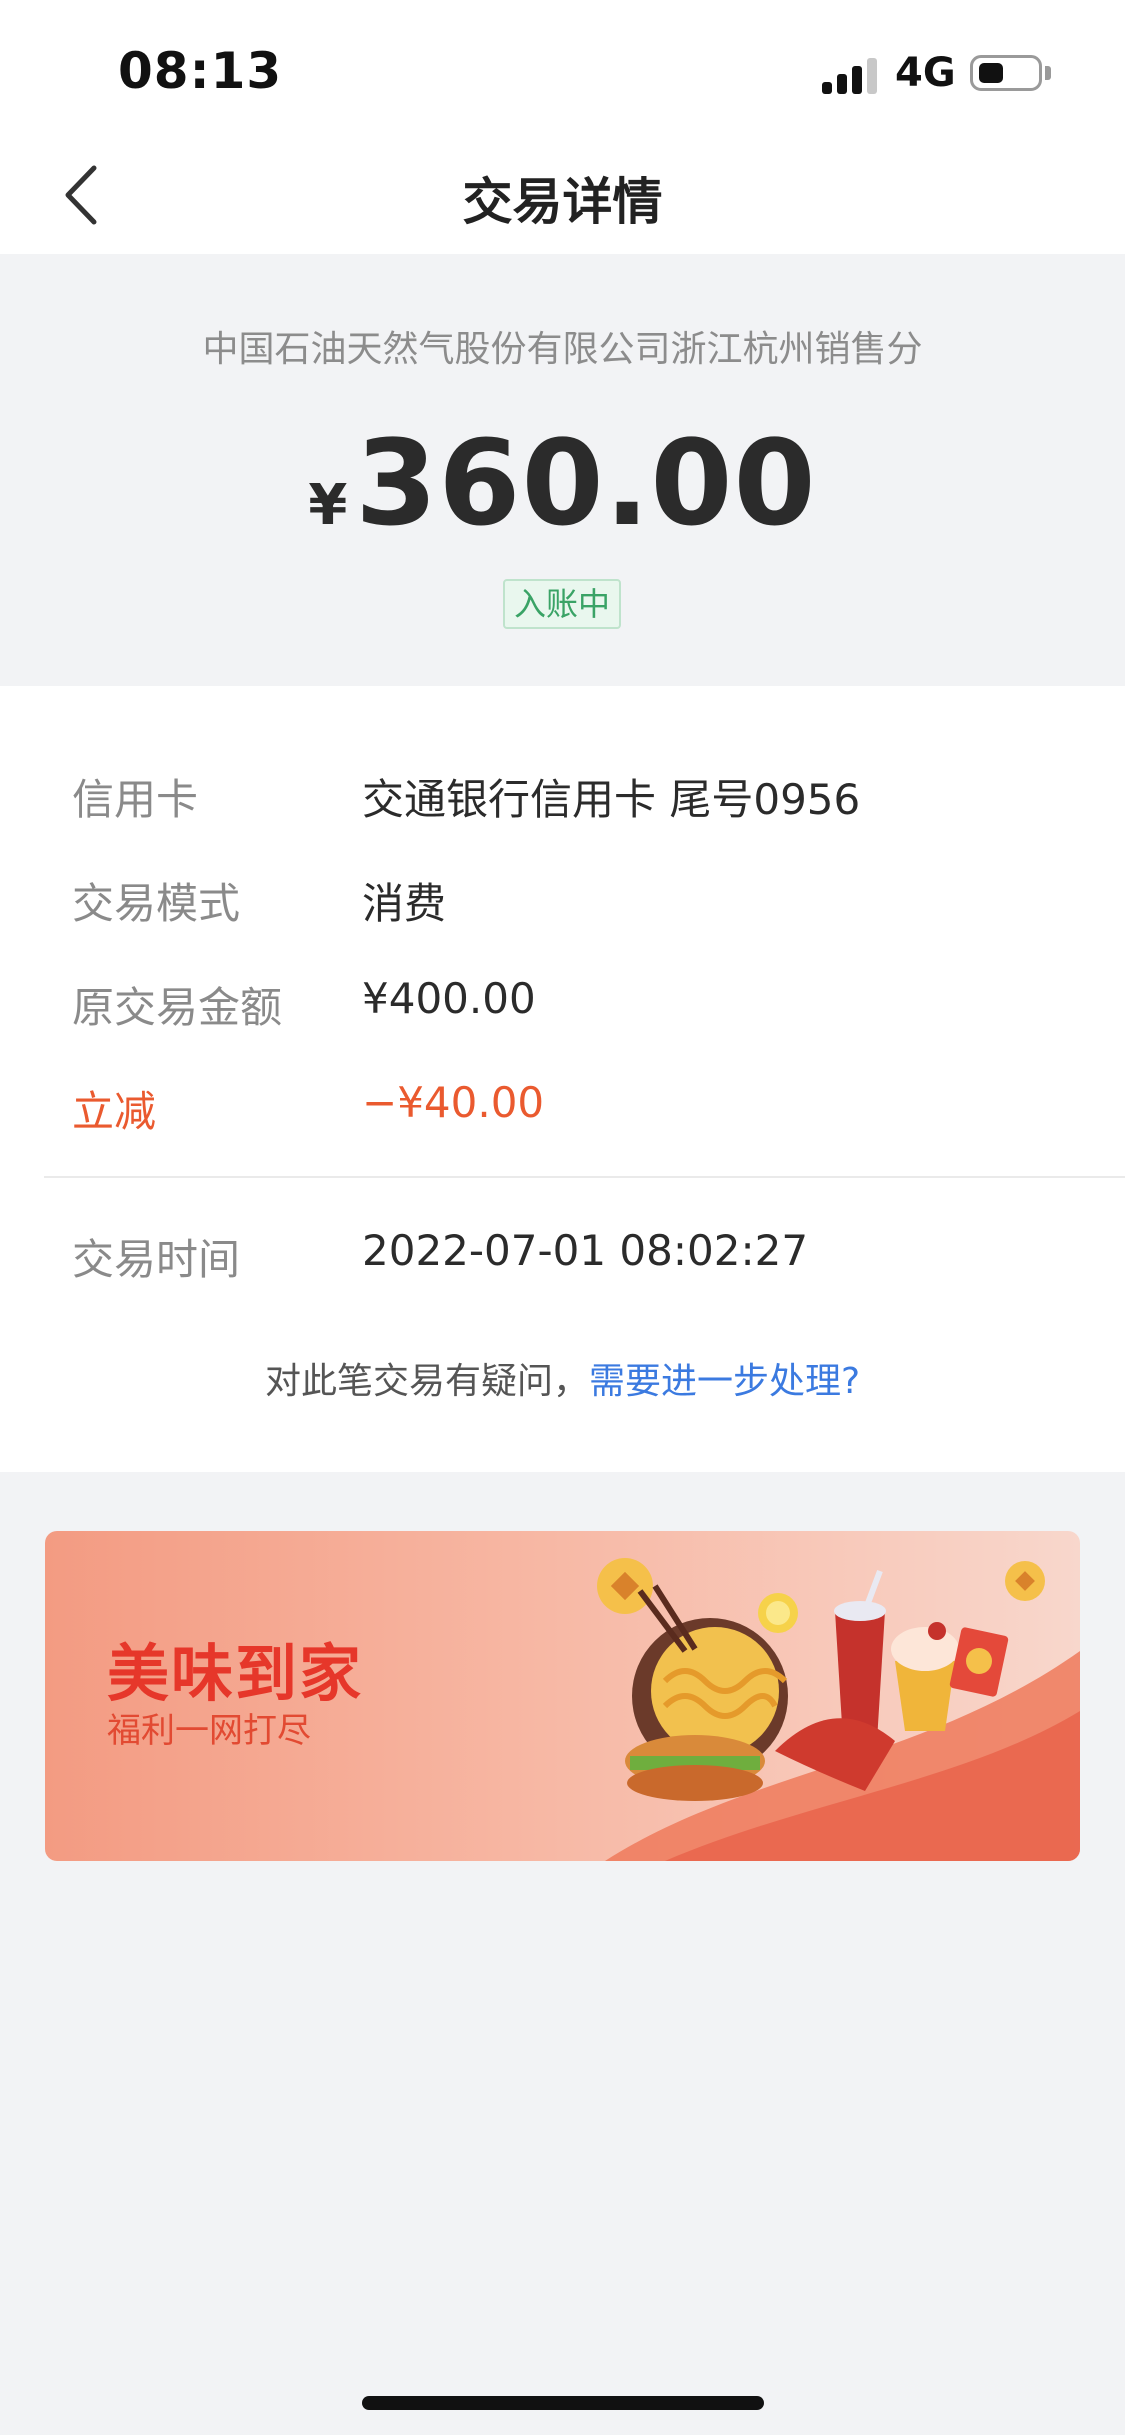 The width and height of the screenshot is (1125, 2435). Describe the element at coordinates (209, 1731) in the screenshot. I see `banner-subtitle: 福利一网打尽` at that location.